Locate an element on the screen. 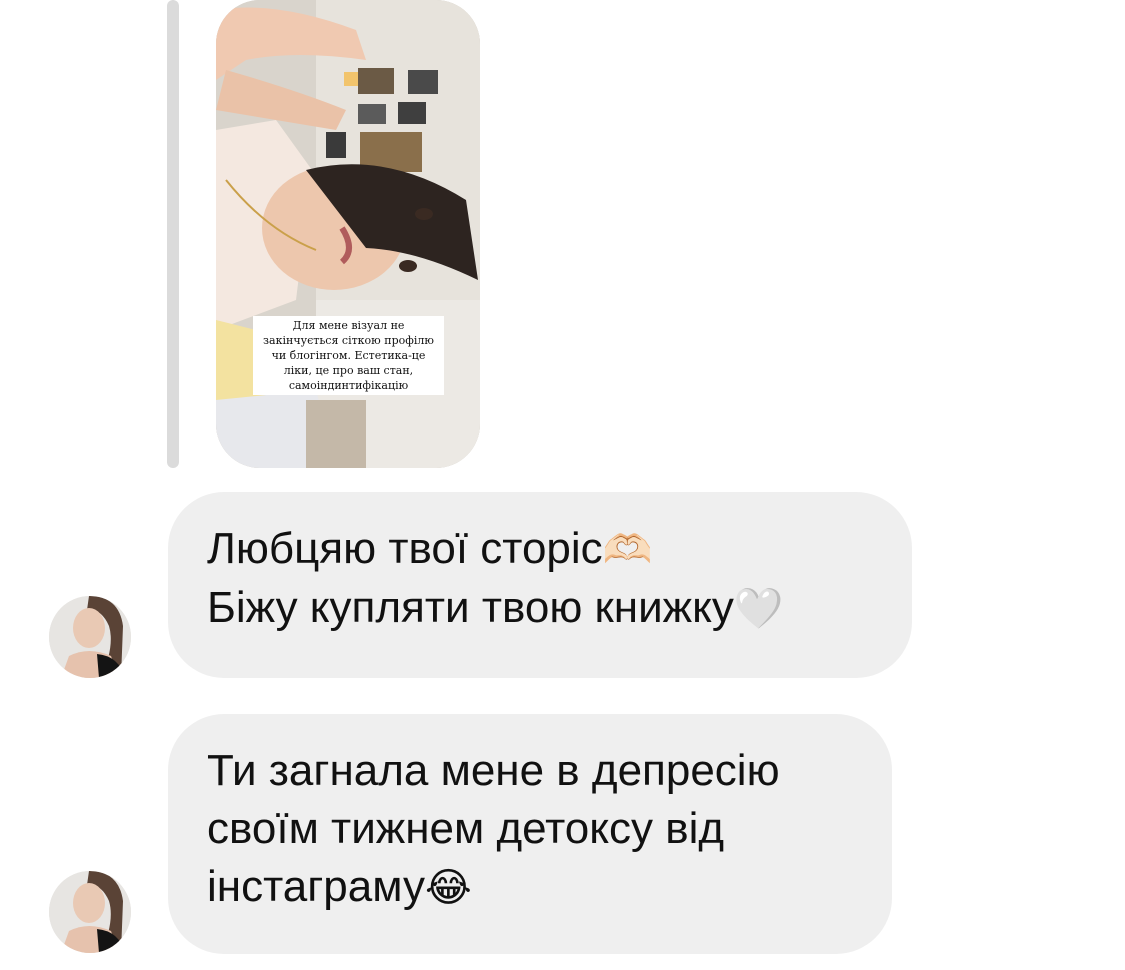  message-line: Ти загнала мене в депресію is located at coordinates (528, 771).